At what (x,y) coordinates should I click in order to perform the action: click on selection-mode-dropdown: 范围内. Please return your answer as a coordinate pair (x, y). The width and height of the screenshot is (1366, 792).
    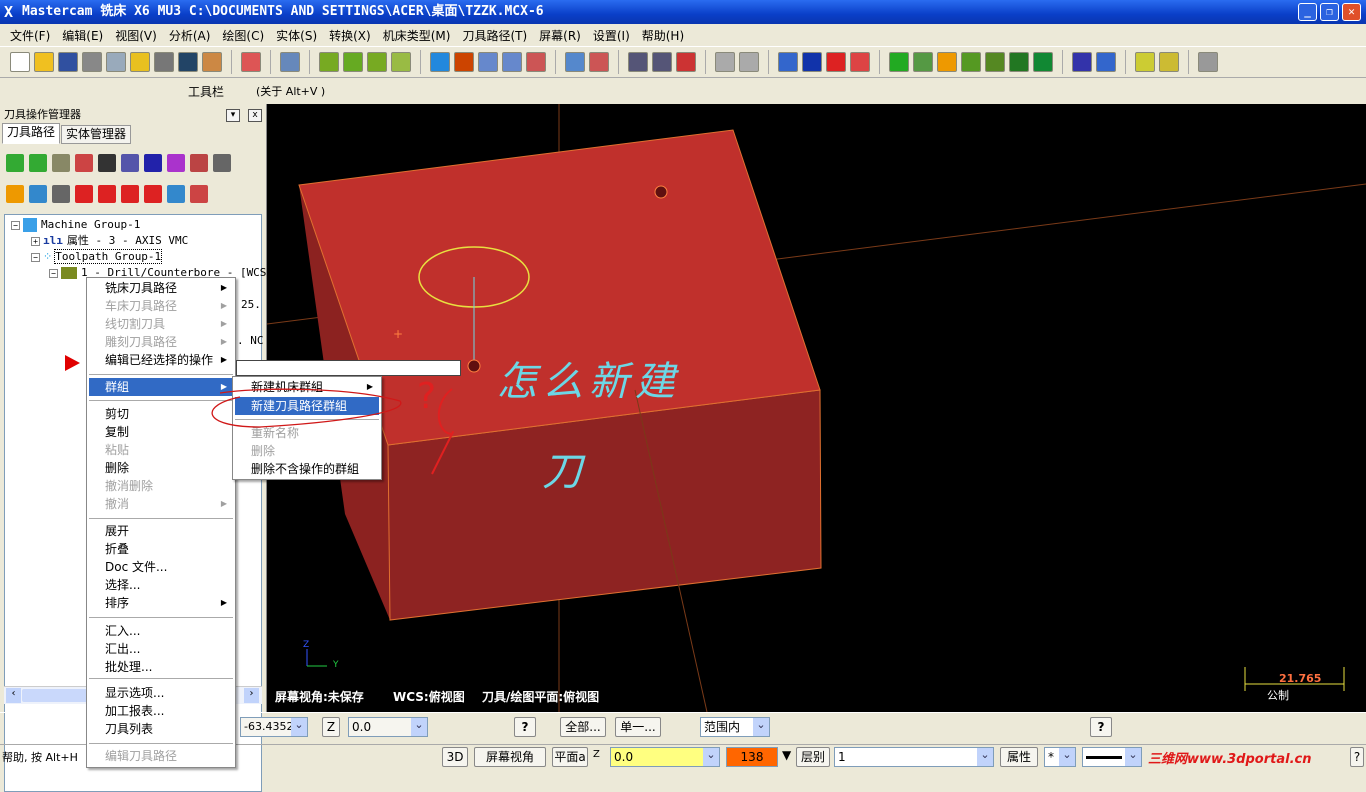
    Looking at the image, I should click on (735, 727).